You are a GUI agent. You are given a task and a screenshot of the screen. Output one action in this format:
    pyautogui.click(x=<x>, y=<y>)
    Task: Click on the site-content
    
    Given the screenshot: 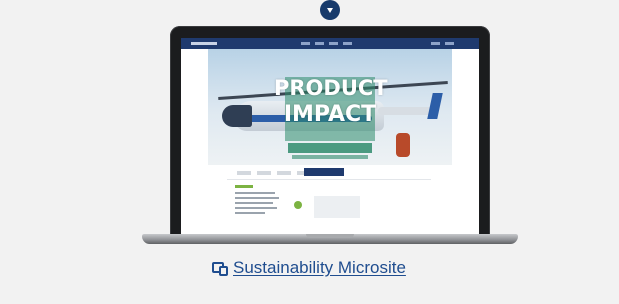 What is the action you would take?
    pyautogui.click(x=329, y=207)
    